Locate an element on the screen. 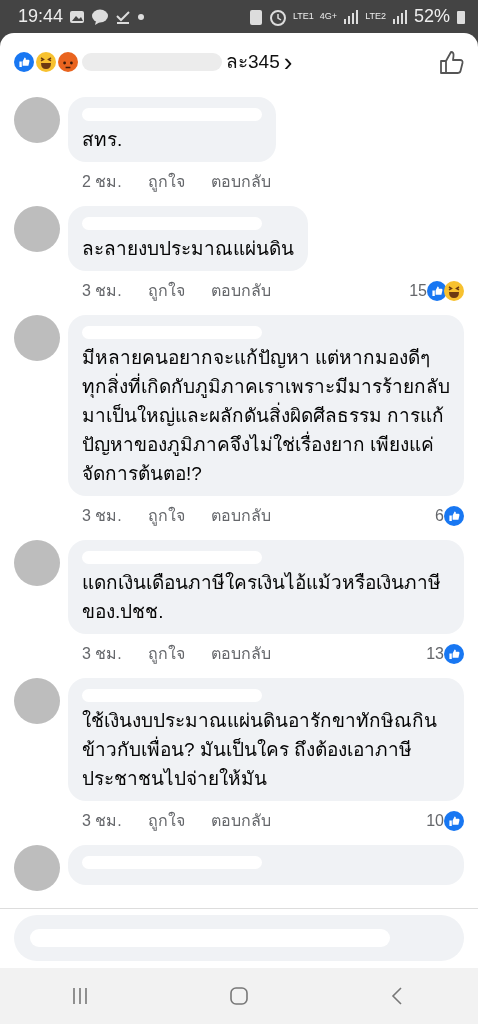  comment-text: มีหลายคนอยากจะแก้ปัญหา แต่หากมองดีๆ ทุกสิ่งที่เกิดกับภูมิภาคเราเพราะมีมารร้ายกลับมาเป็นใหญ่และผลักดันสิ่งผิดศีลธรรม การแก้ปัญหาของภูมิภาคจึงไม่ใช่เรื่องยาก เพียงแค่จัดการต้นตอ!? is located at coordinates (266, 416).